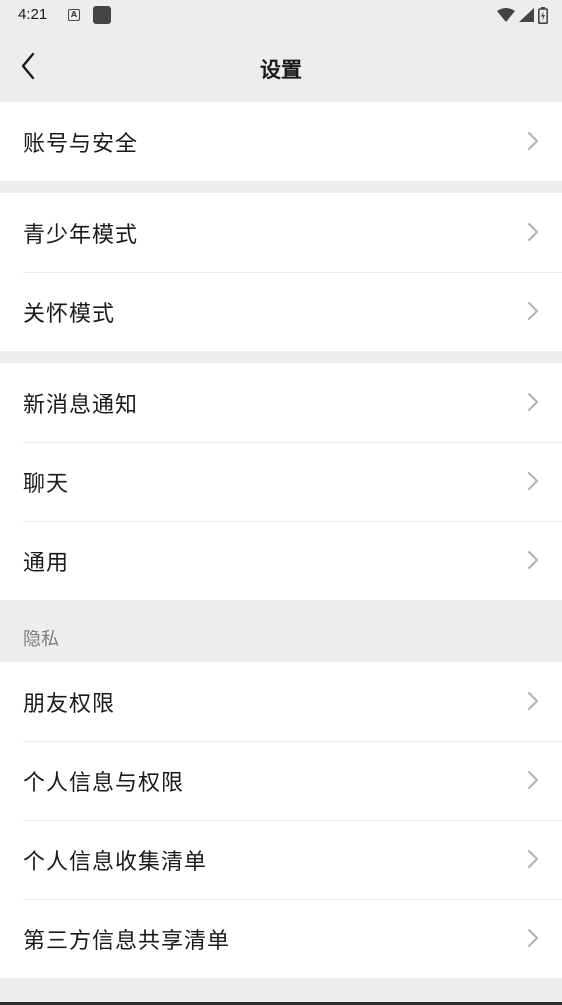 The height and width of the screenshot is (1005, 562). I want to click on settings-row-personal-info-collection: 个人信息收集清单, so click(281, 859).